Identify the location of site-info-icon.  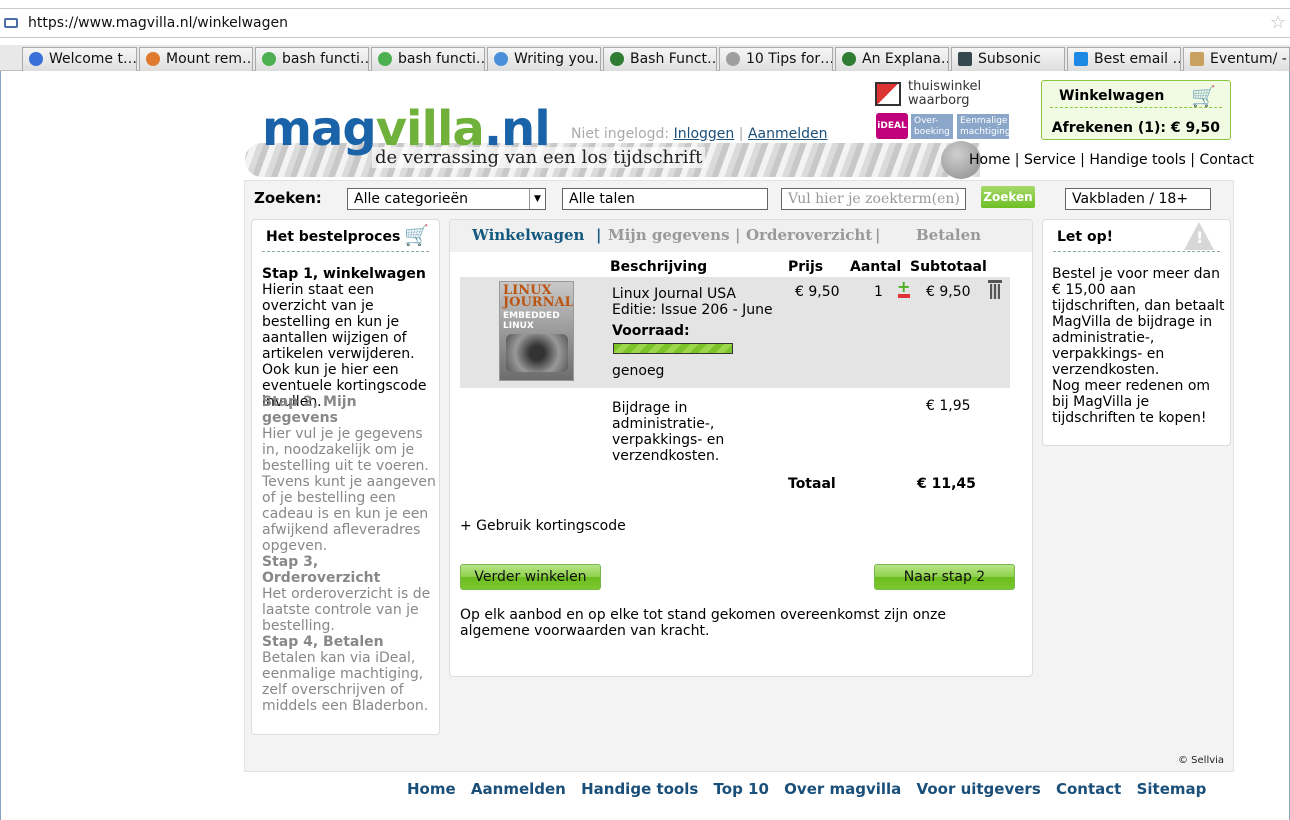
(11, 23).